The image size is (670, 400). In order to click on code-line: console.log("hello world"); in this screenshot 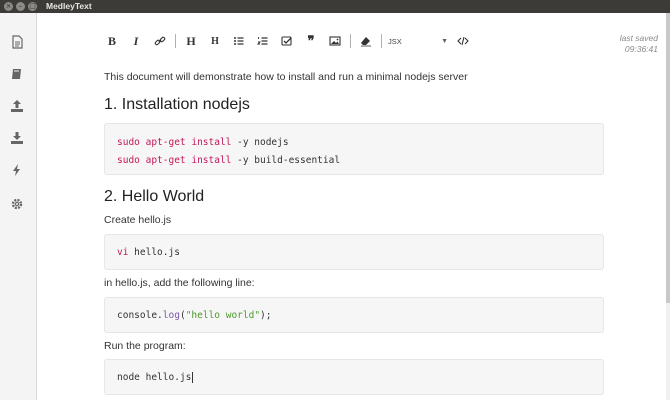, I will do `click(194, 315)`.